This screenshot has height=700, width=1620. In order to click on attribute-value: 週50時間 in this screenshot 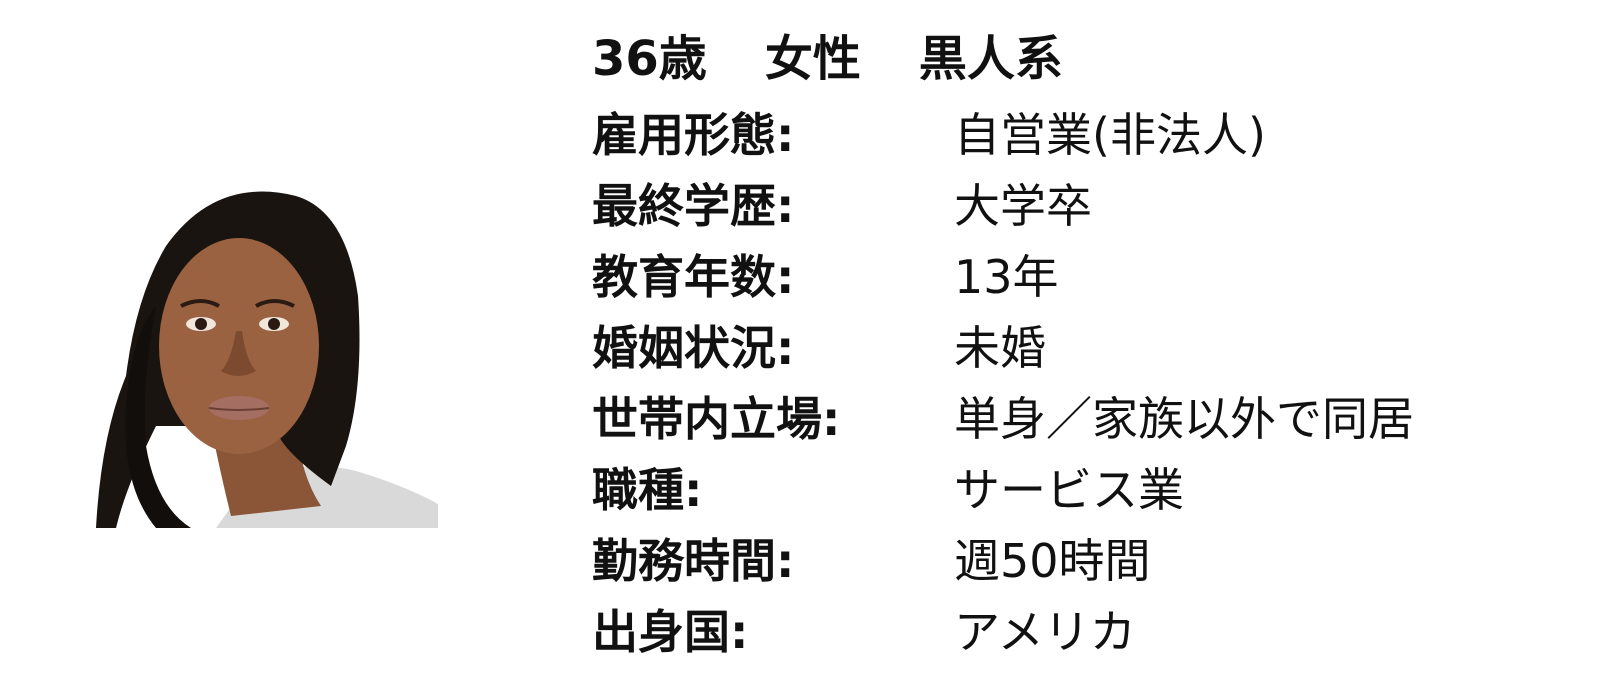, I will do `click(1052, 560)`.